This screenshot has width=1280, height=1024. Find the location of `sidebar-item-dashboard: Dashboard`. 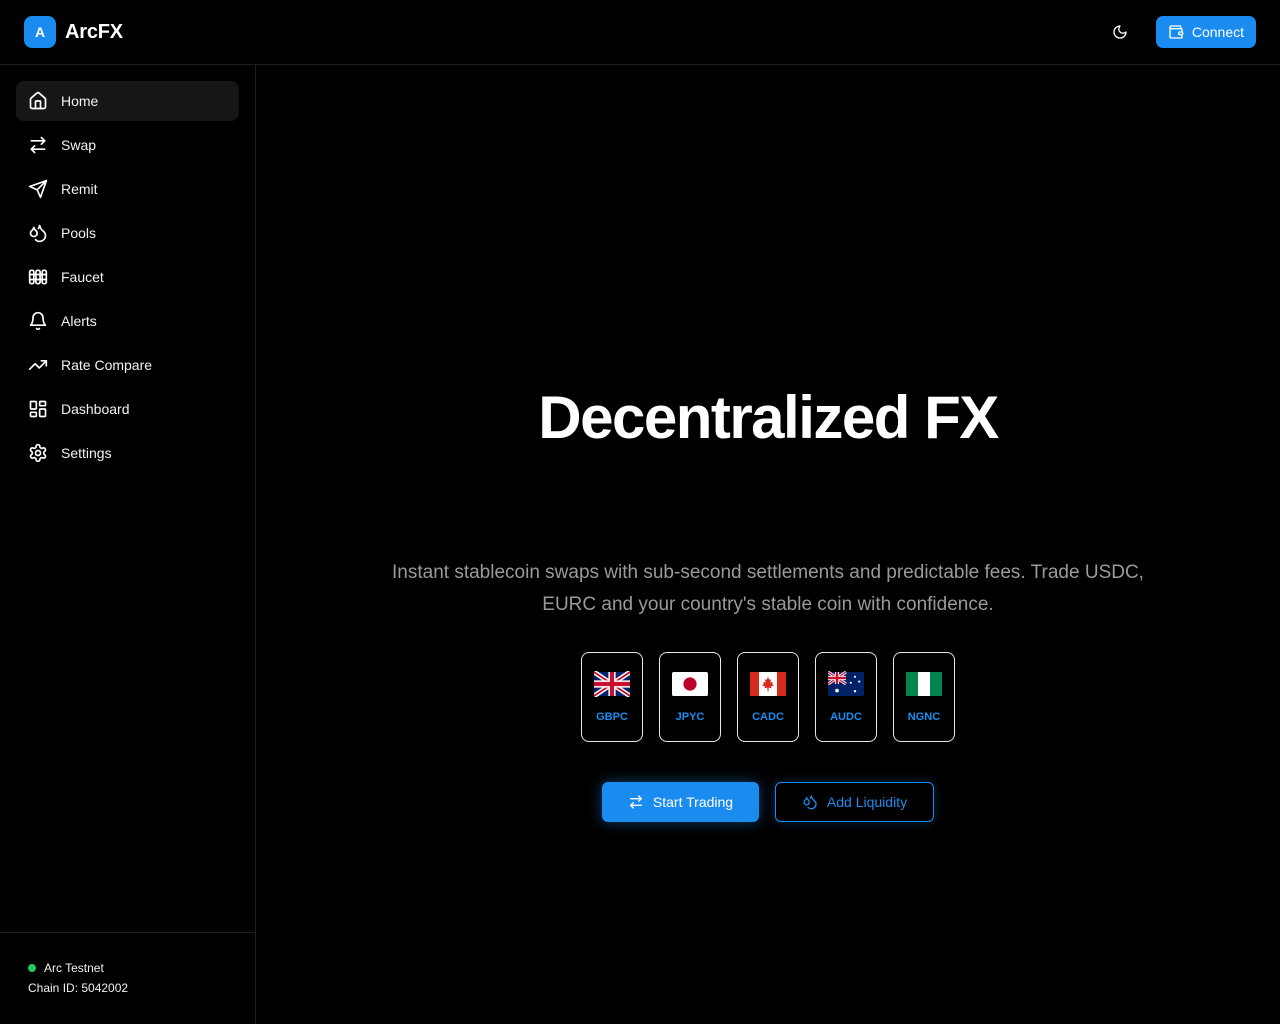

sidebar-item-dashboard: Dashboard is located at coordinates (127, 409).